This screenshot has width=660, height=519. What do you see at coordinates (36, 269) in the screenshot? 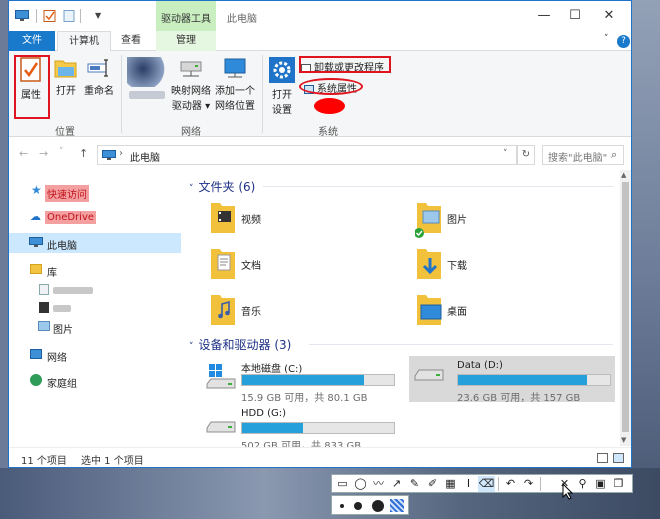
I see `libraries-icon` at bounding box center [36, 269].